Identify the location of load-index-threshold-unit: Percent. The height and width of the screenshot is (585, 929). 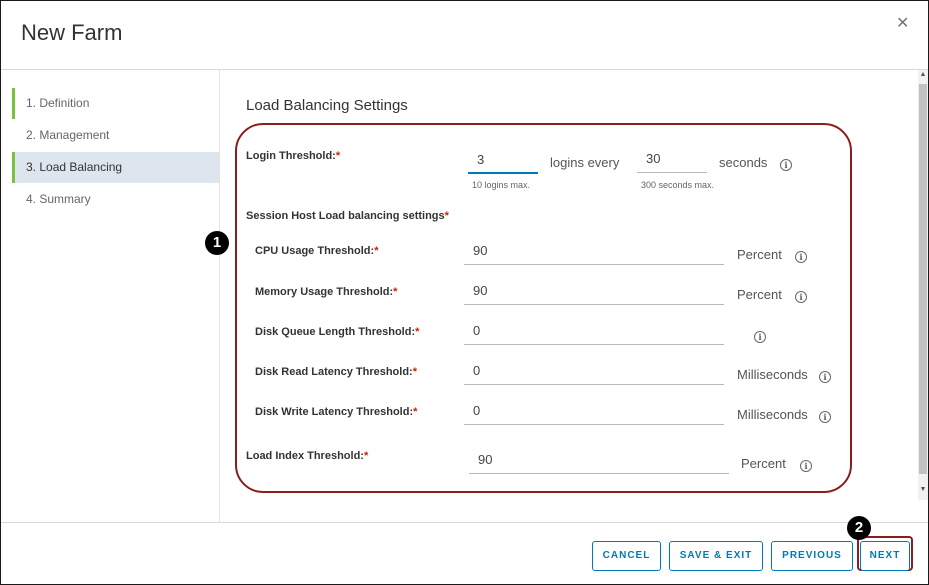
(763, 463).